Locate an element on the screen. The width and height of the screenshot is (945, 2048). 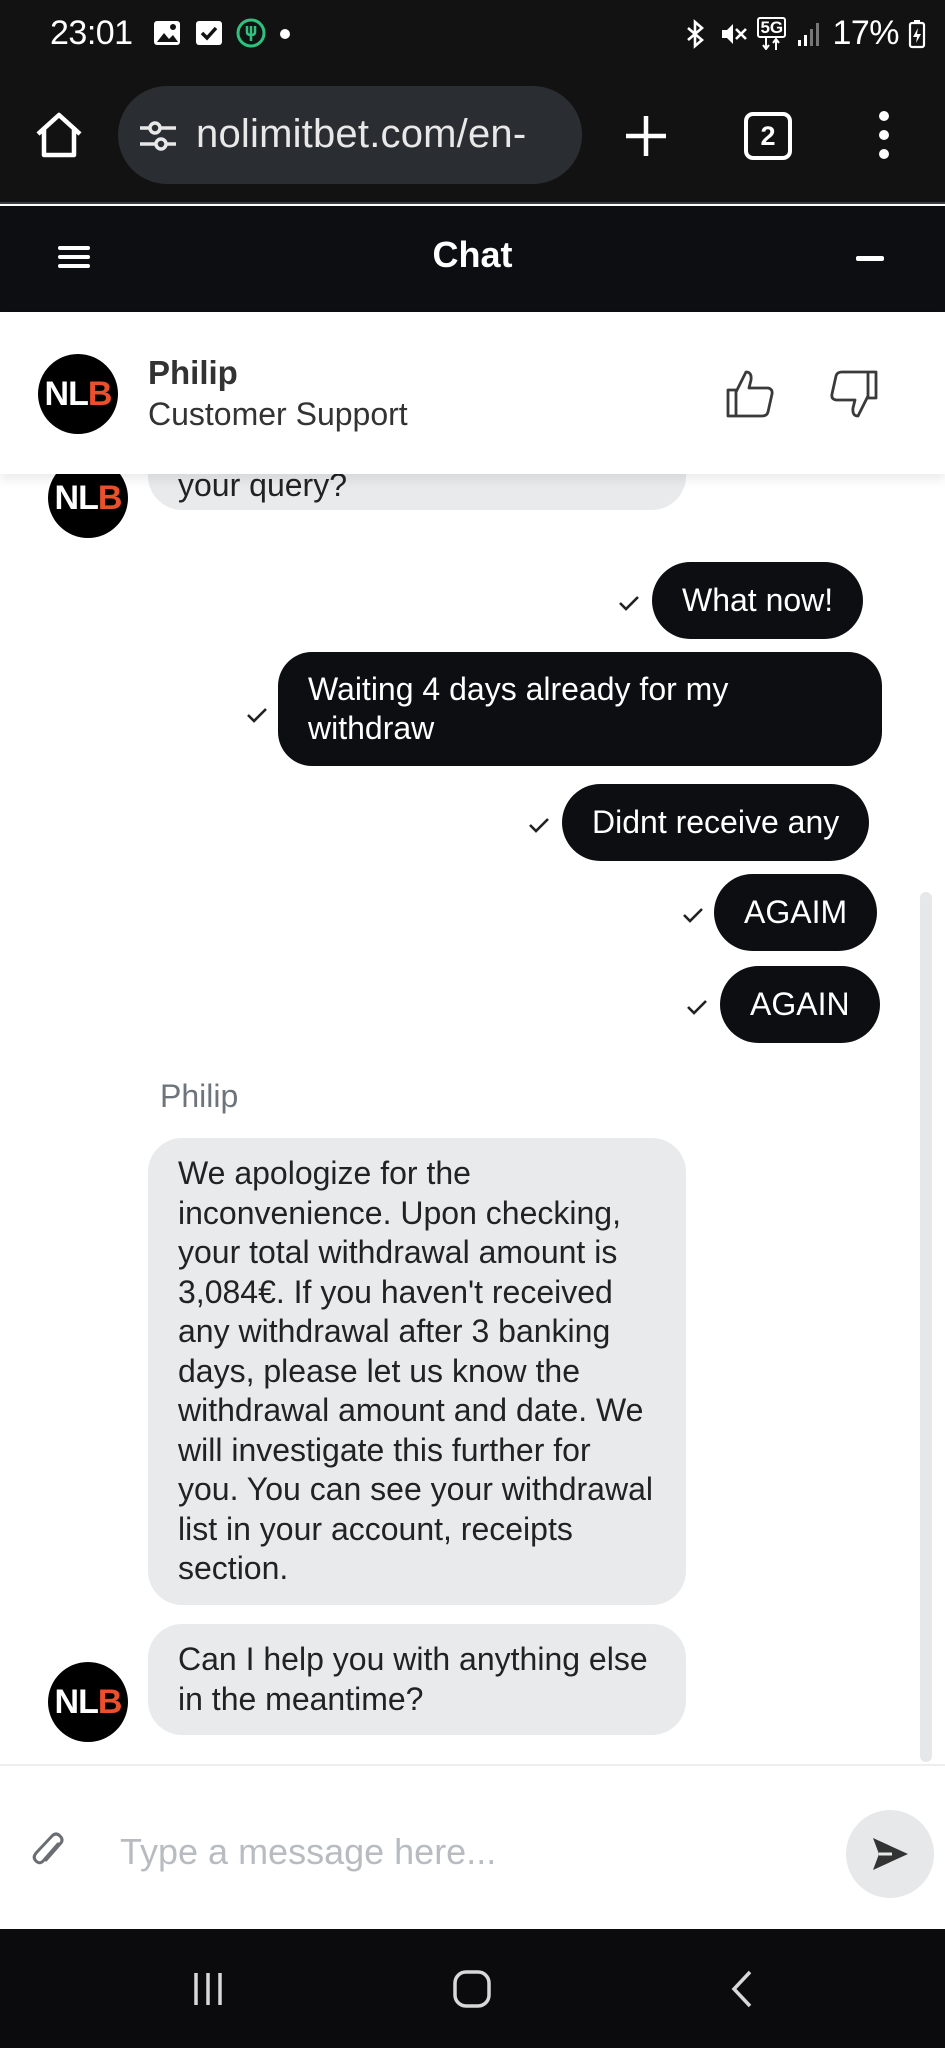
agent-name-label: Philip is located at coordinates (199, 1096).